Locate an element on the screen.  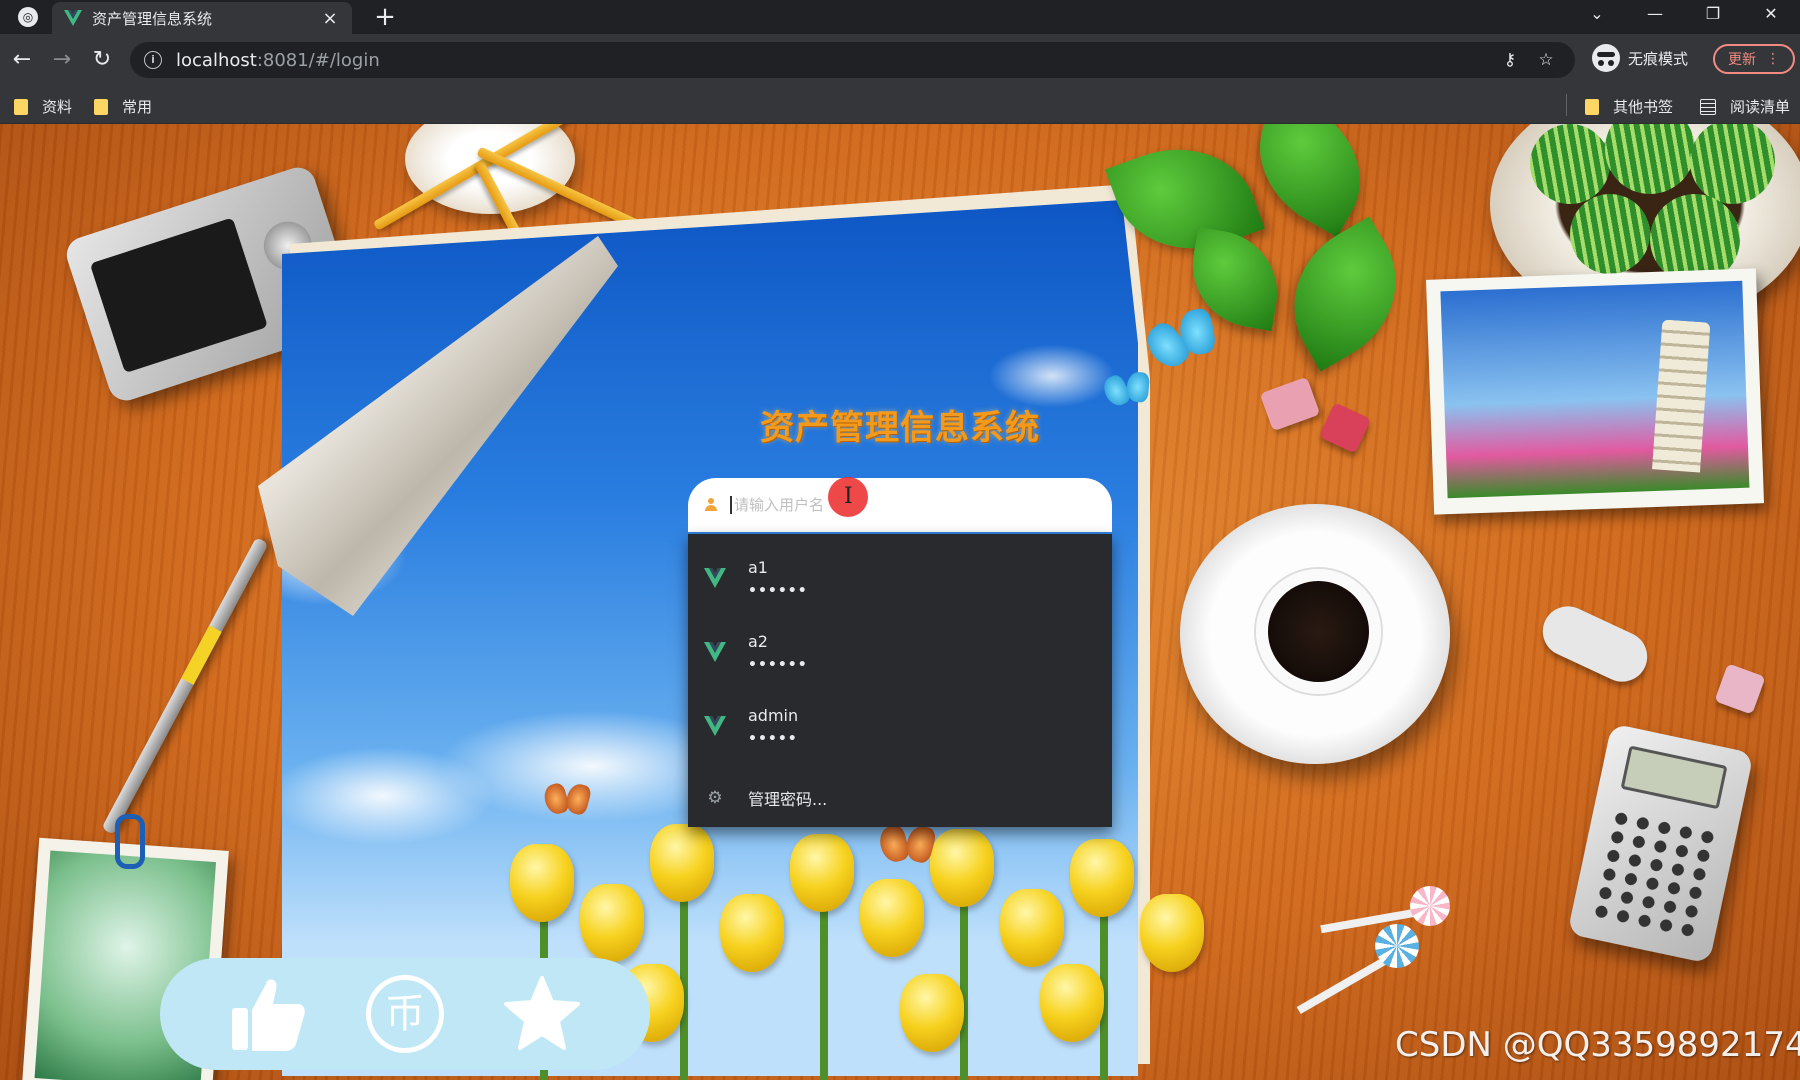
reading-list: 阅读清单 is located at coordinates (1745, 106).